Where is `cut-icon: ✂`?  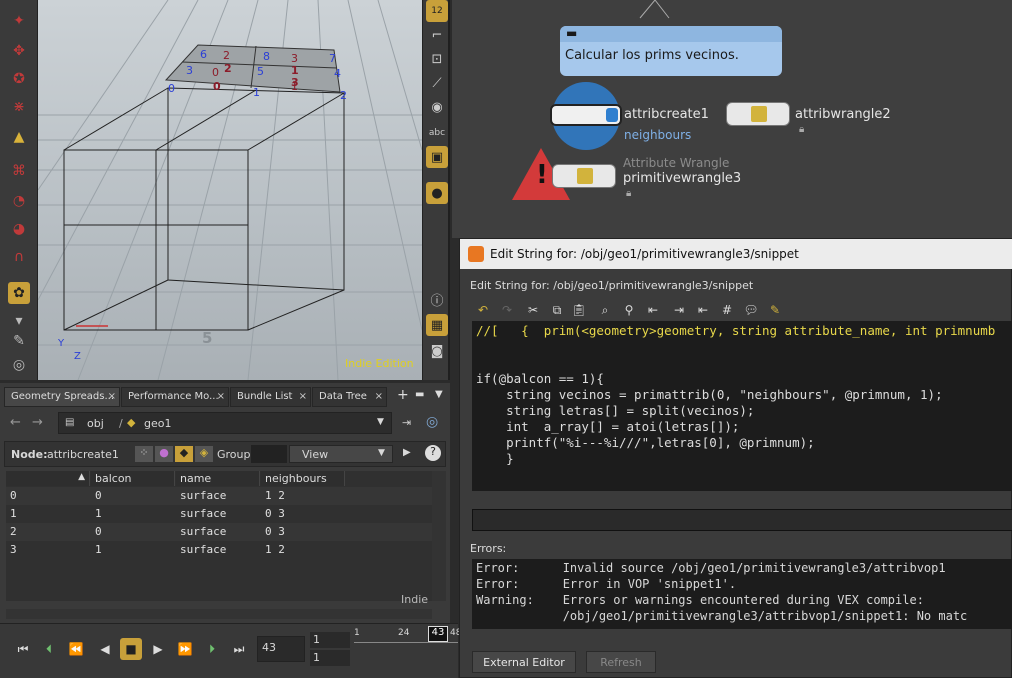 cut-icon: ✂ is located at coordinates (533, 310).